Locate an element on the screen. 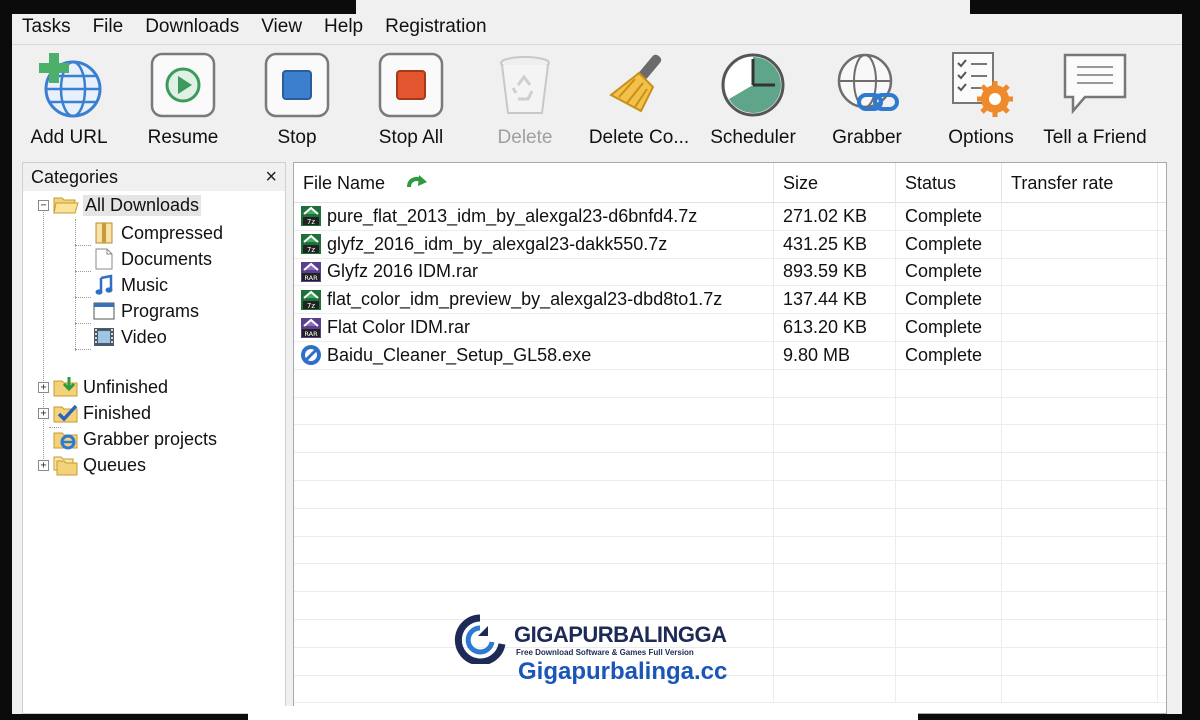 The image size is (1200, 720). options-label: Options is located at coordinates (981, 137).